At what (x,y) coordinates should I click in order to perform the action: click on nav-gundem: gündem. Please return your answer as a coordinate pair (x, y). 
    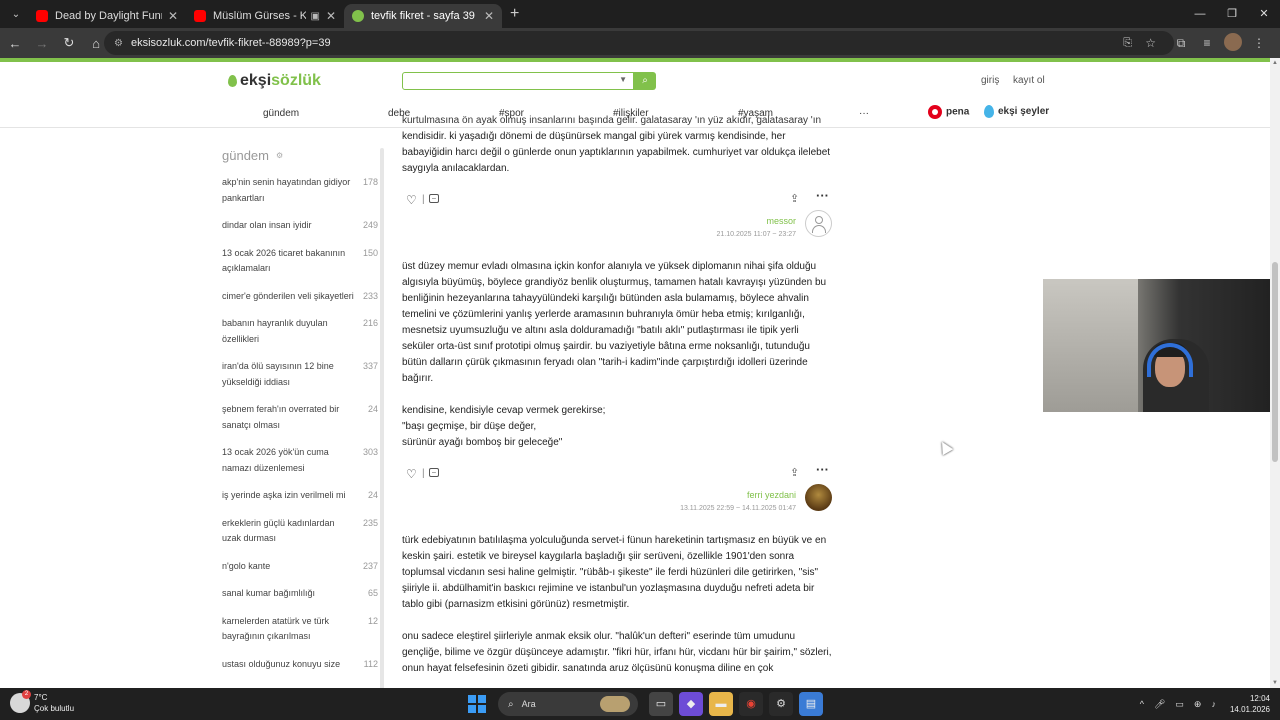
    Looking at the image, I should click on (281, 113).